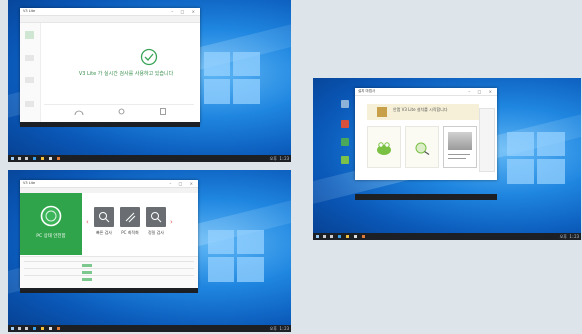 The width and height of the screenshot is (582, 334). Describe the element at coordinates (420, 109) in the screenshot. I see `banner-text: 안랩 V3 Lite 설치를 시작합니다` at that location.